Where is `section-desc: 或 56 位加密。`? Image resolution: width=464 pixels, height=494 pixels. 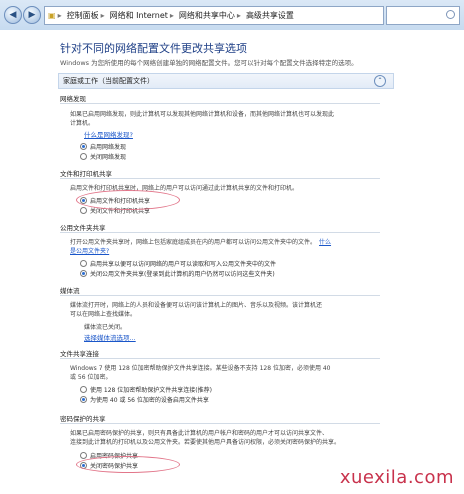 section-desc: 或 56 位加密。 is located at coordinates (91, 377).